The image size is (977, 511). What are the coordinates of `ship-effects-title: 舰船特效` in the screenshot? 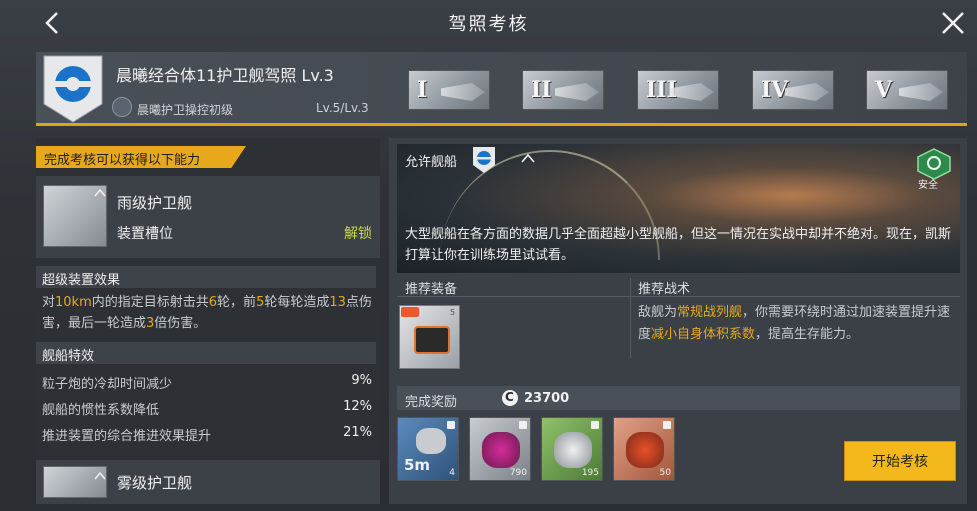 It's located at (68, 356).